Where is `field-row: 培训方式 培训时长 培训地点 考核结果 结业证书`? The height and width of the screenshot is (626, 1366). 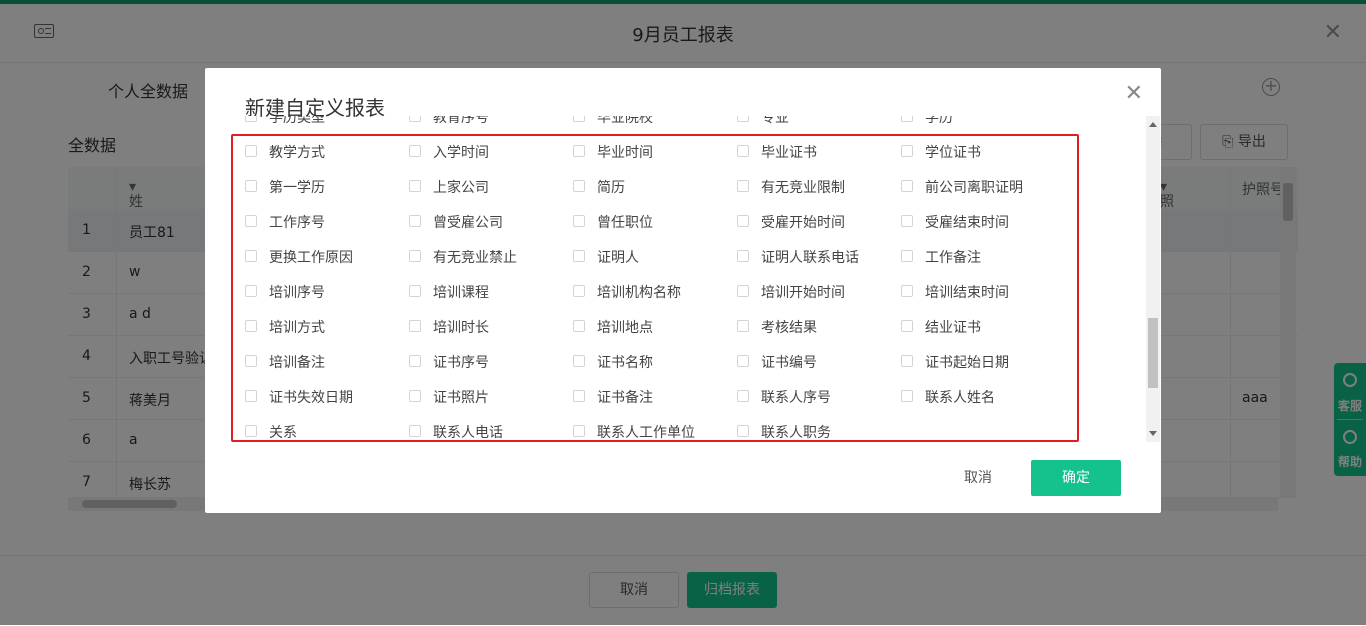
field-row: 培训方式 培训时长 培训地点 考核结果 结业证书 is located at coordinates (690, 328).